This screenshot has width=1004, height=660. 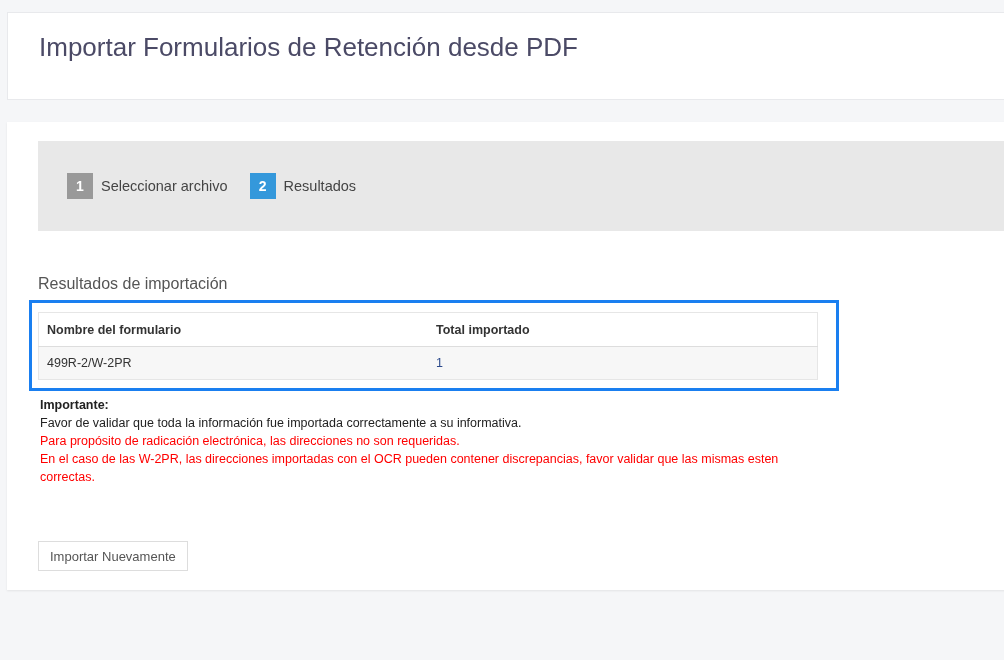 What do you see at coordinates (308, 47) in the screenshot?
I see `page-title: Importar Formularios de Retención desde PDF` at bounding box center [308, 47].